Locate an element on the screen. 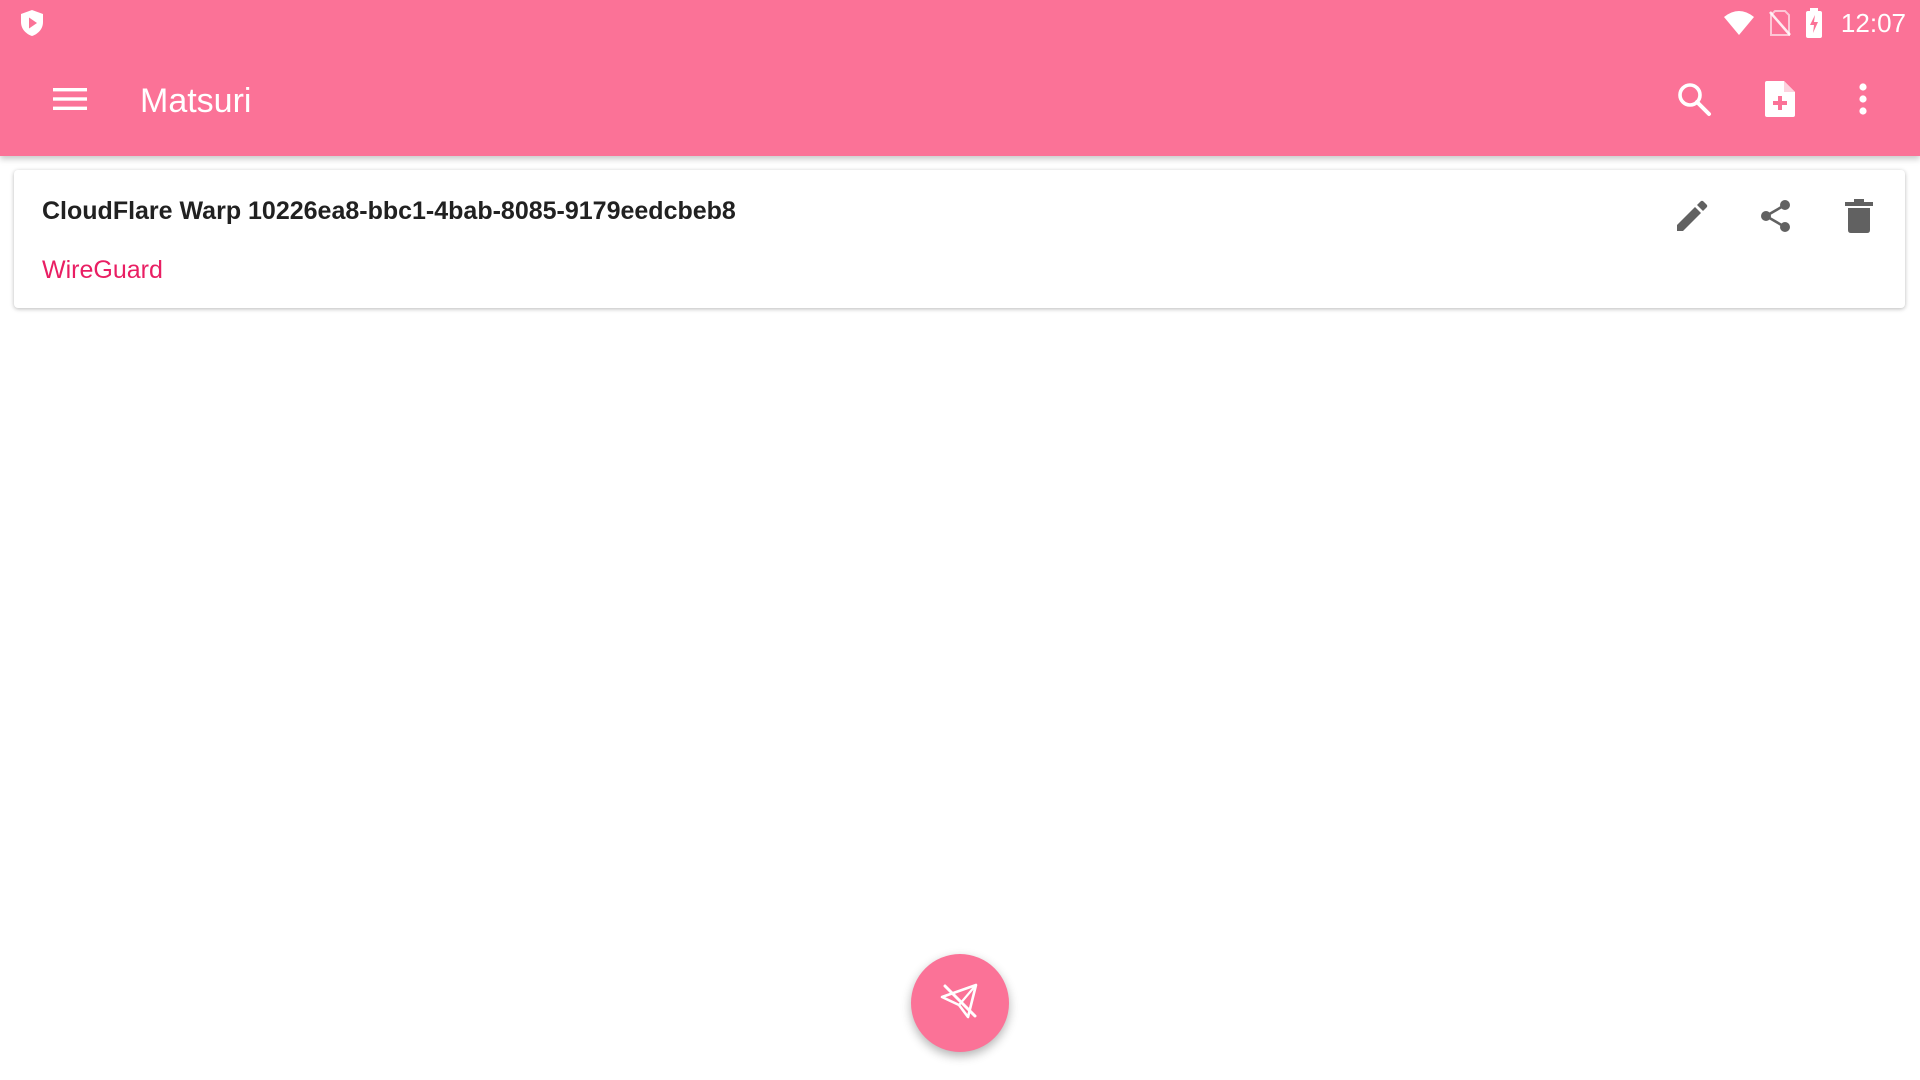  app-bar: 12:07 Matsuri is located at coordinates (960, 78).